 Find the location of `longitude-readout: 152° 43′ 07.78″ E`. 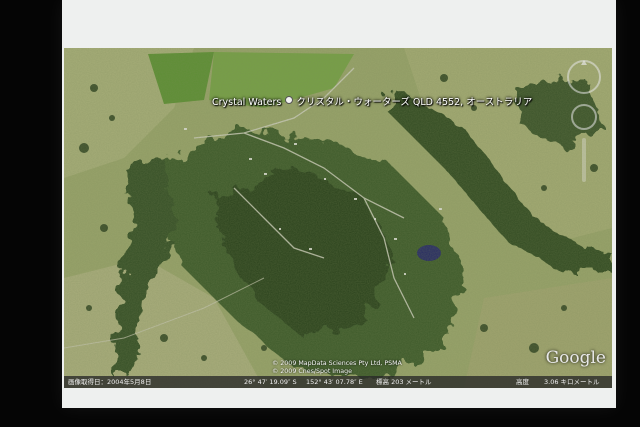

longitude-readout: 152° 43′ 07.78″ E is located at coordinates (334, 382).